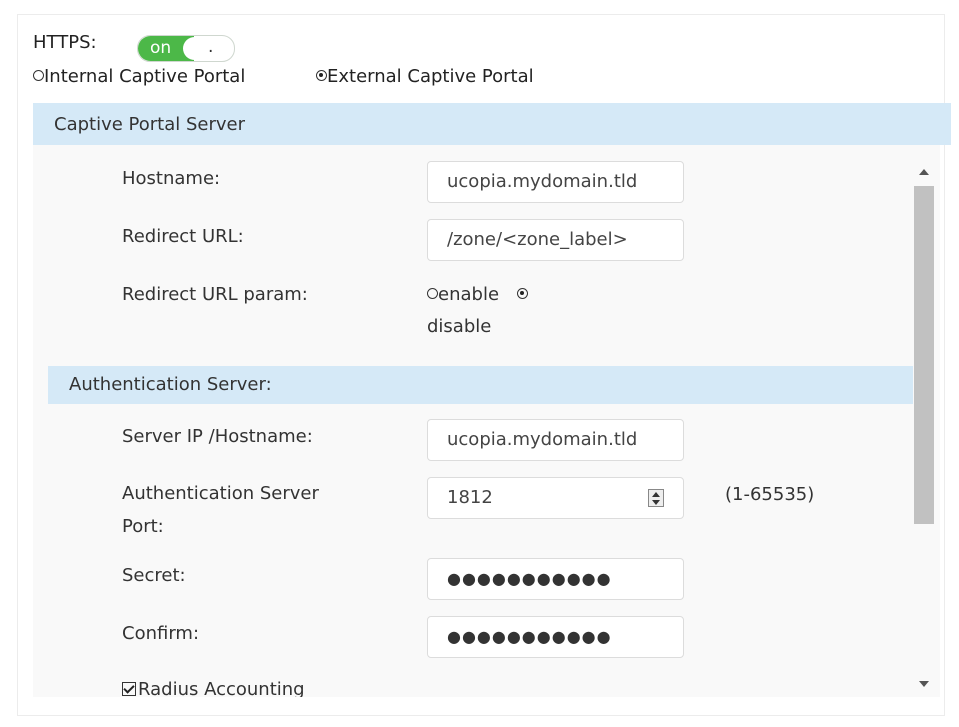  I want to click on external-portal-radio, so click(321, 75).